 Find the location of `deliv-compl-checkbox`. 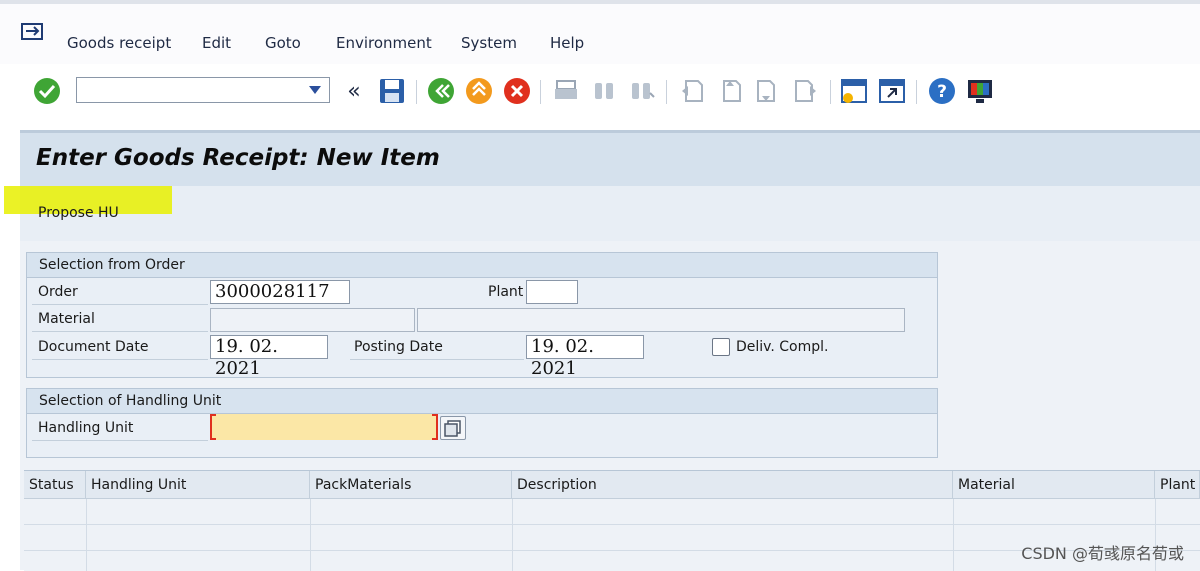

deliv-compl-checkbox is located at coordinates (721, 347).